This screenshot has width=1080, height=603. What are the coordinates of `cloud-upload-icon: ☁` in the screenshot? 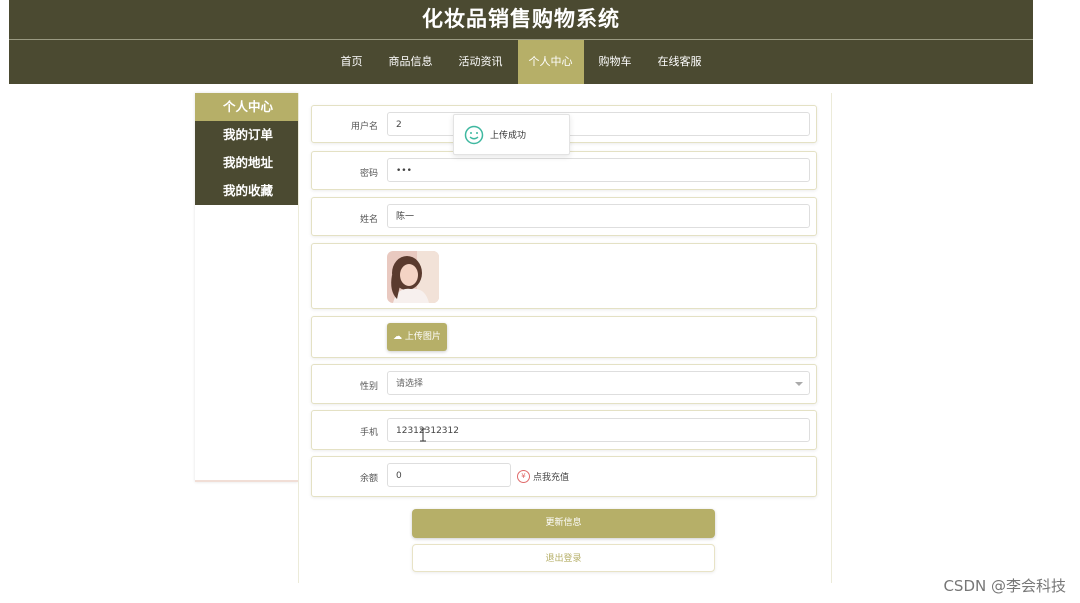 It's located at (398, 337).